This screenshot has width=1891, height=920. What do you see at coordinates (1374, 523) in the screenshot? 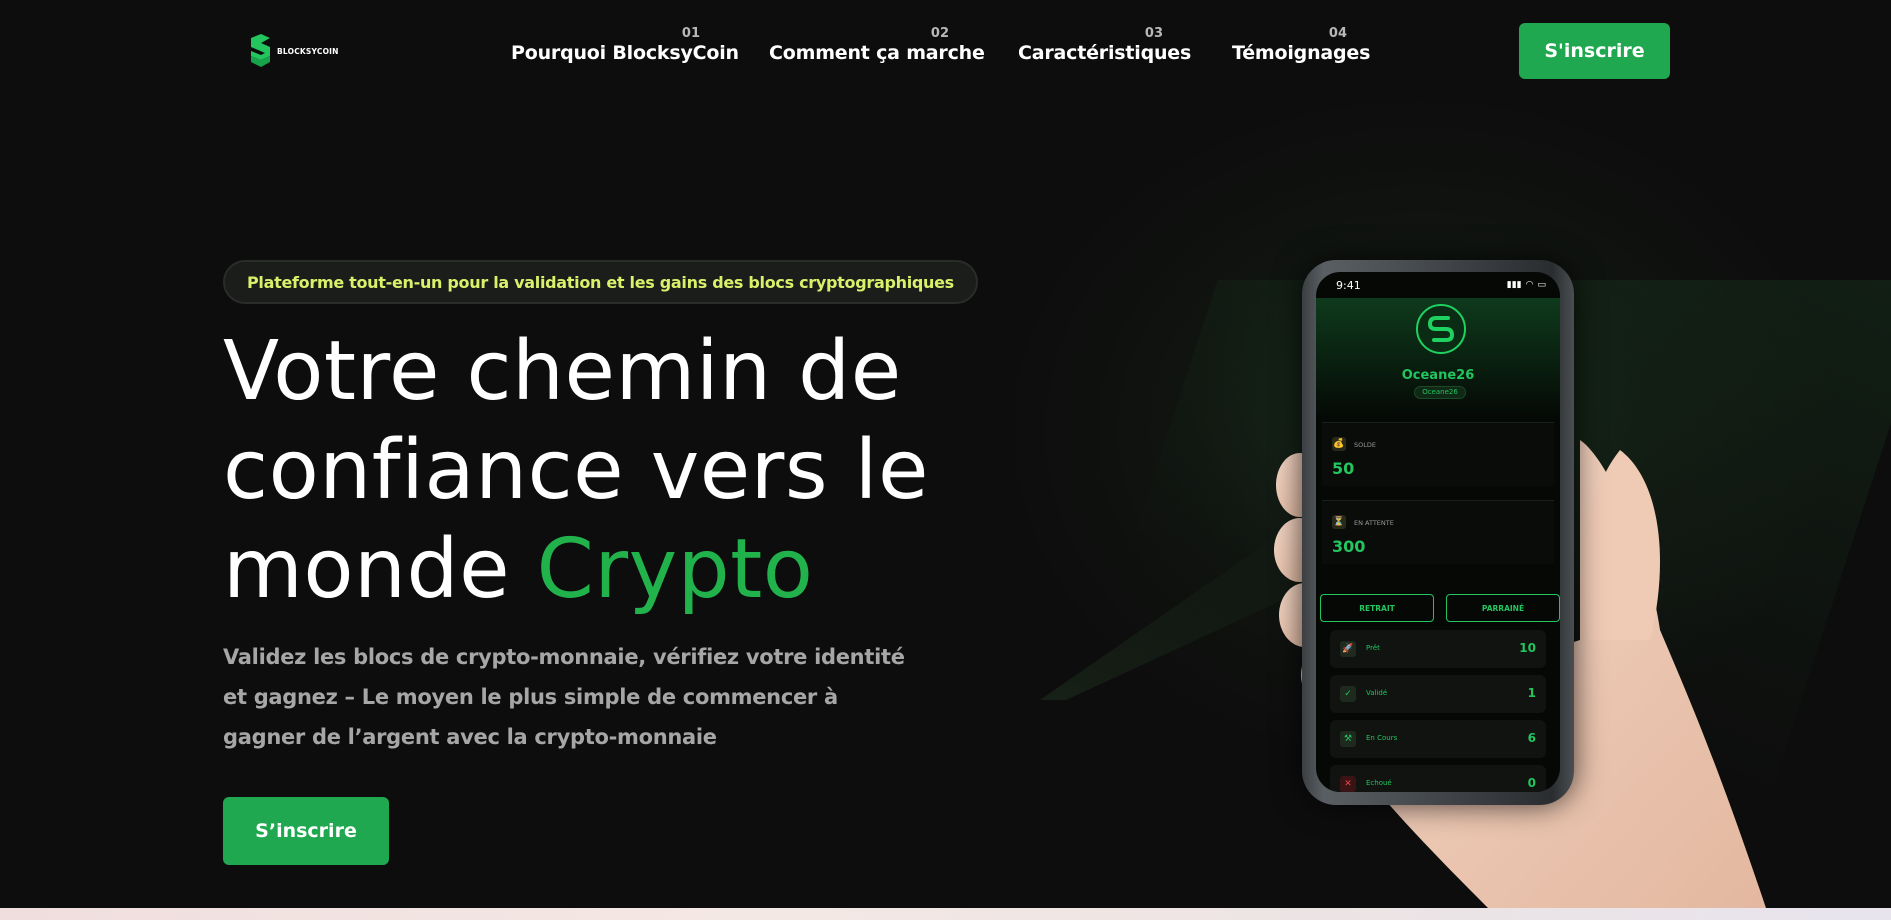
I see `pending-label: EN ATTENTE` at bounding box center [1374, 523].